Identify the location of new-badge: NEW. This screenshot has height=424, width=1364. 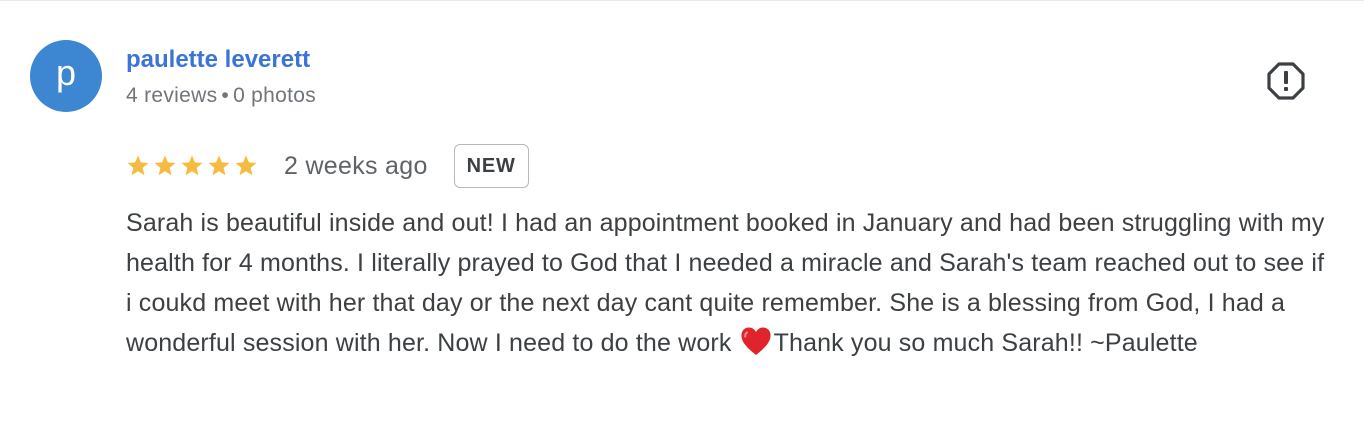
(491, 166).